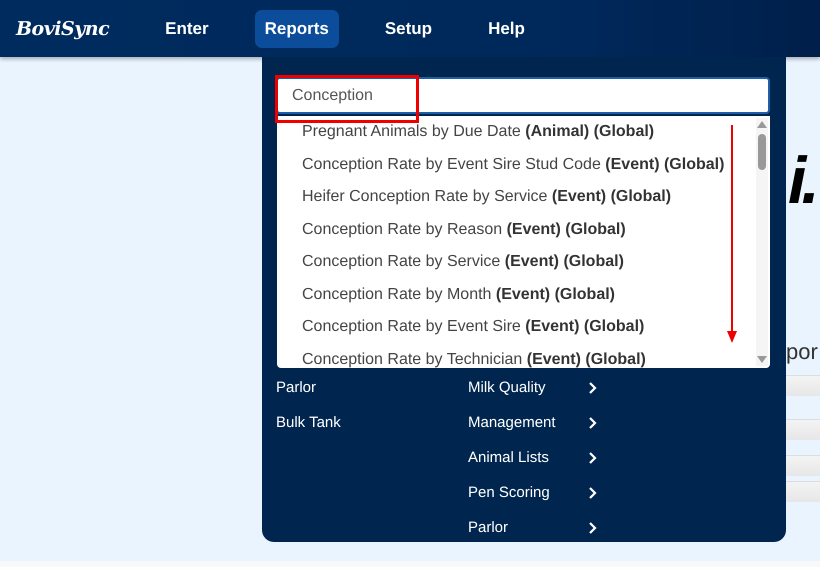 The height and width of the screenshot is (567, 820). Describe the element at coordinates (762, 152) in the screenshot. I see `scroll-thumb` at that location.